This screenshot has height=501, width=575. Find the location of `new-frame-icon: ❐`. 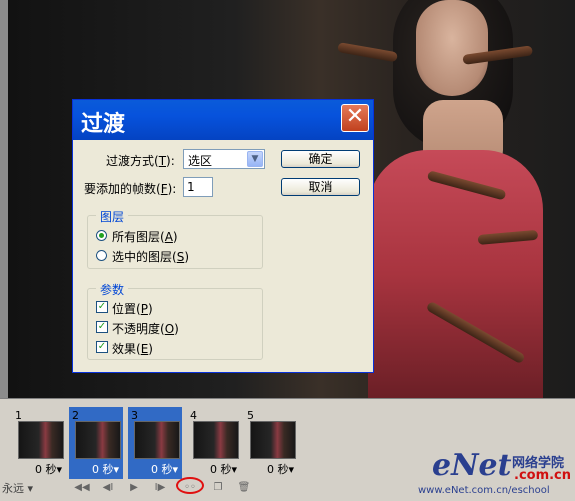

new-frame-icon: ❐ is located at coordinates (218, 488).